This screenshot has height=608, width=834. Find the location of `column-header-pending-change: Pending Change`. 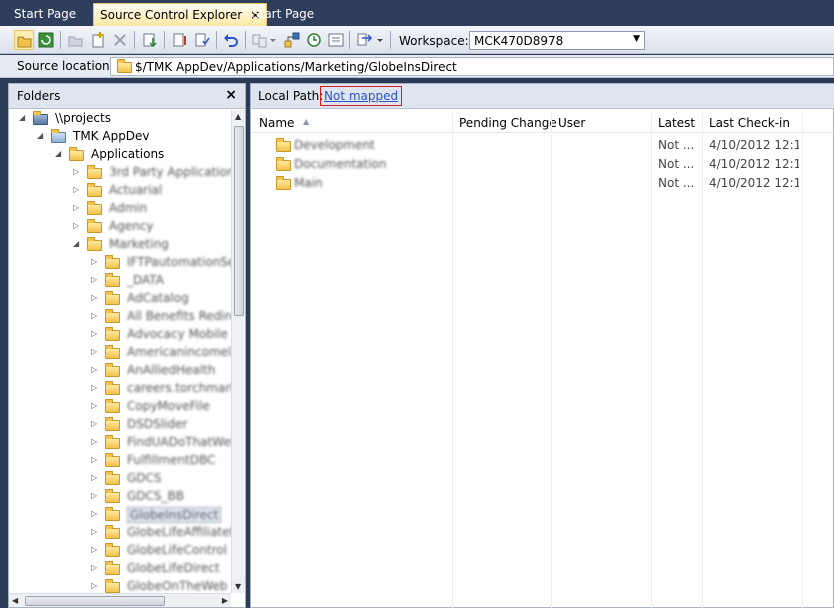

column-header-pending-change: Pending Change is located at coordinates (508, 123).